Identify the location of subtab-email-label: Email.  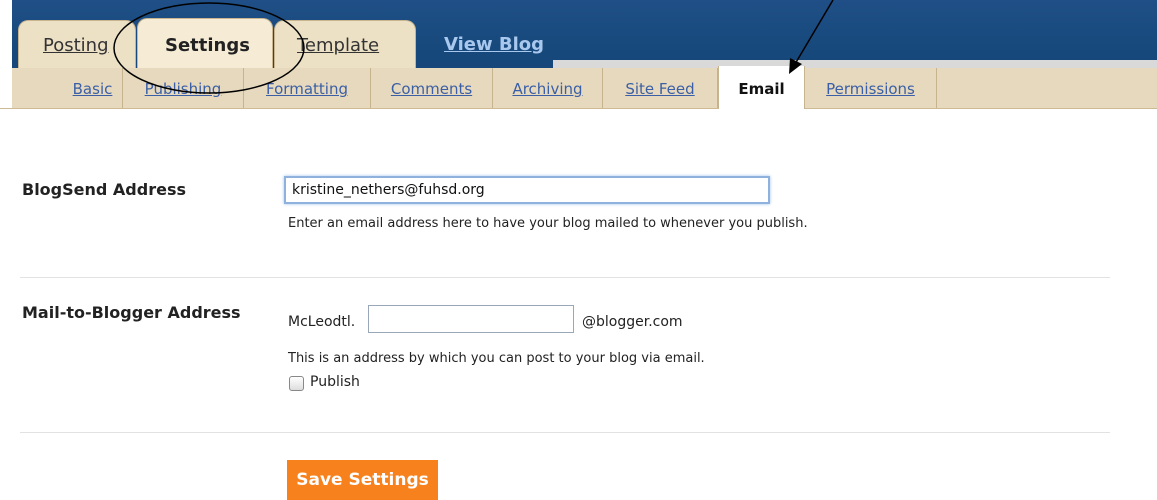
(761, 89).